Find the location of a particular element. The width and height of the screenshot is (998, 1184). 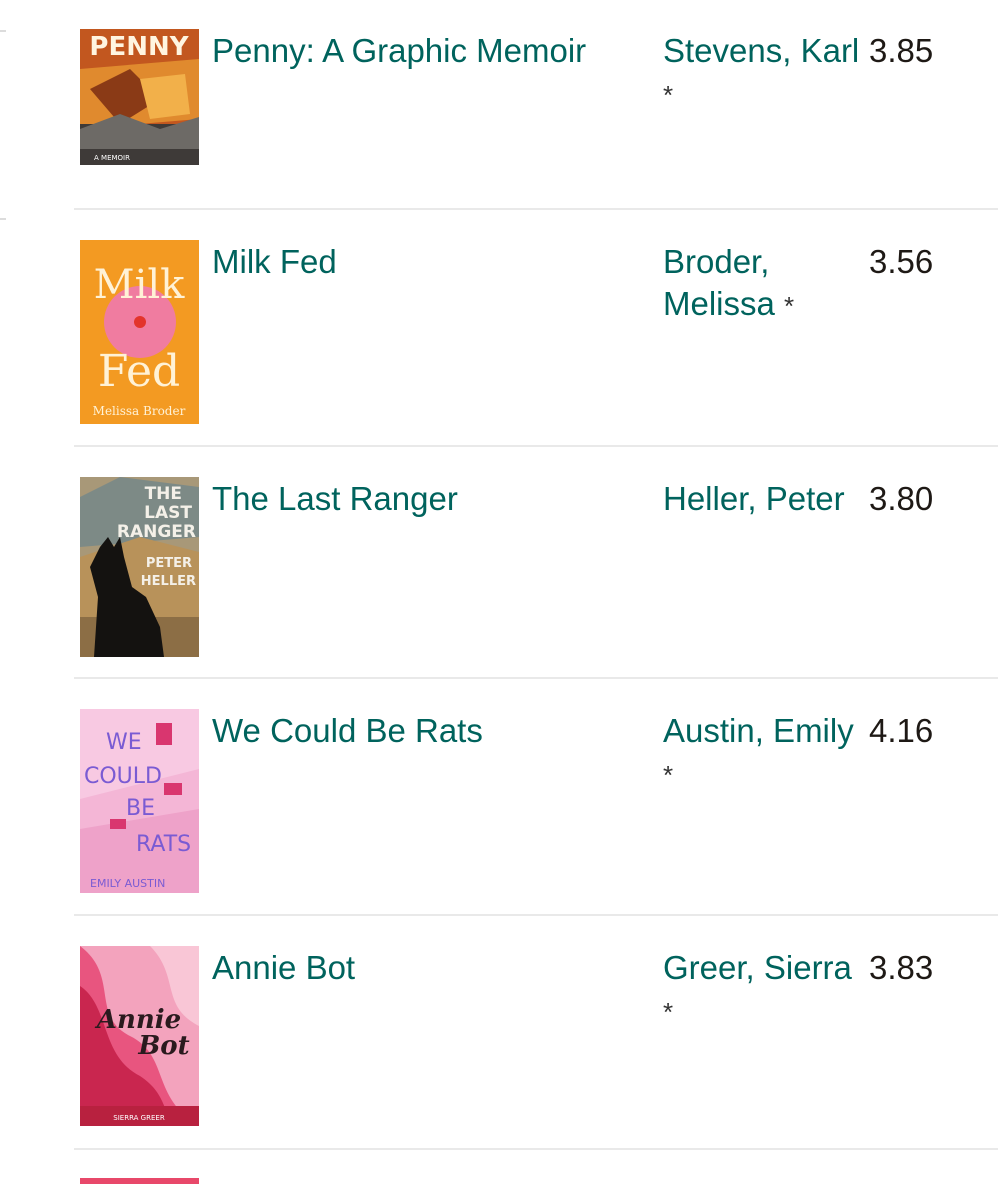

cover-text: Melissa Broder is located at coordinates (139, 411).